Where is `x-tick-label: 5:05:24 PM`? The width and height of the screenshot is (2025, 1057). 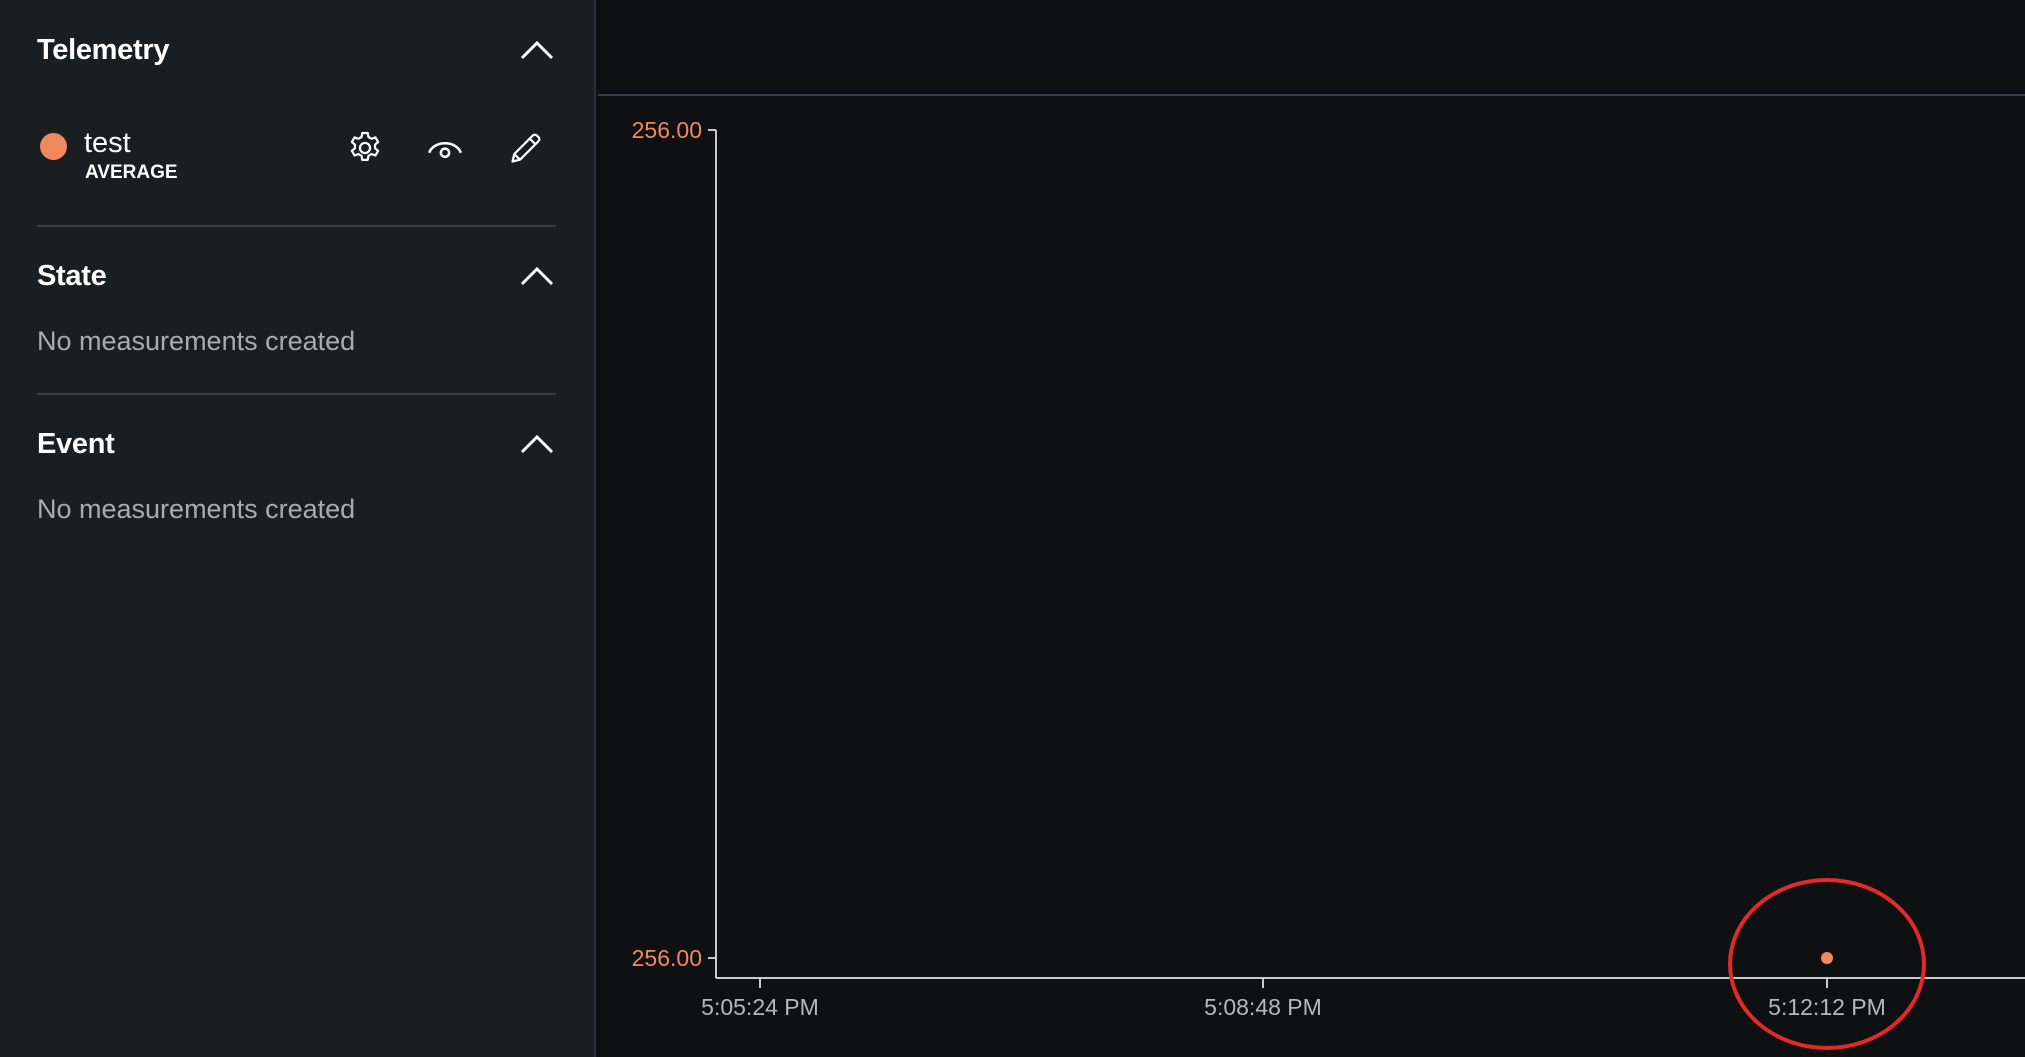 x-tick-label: 5:05:24 PM is located at coordinates (760, 1007).